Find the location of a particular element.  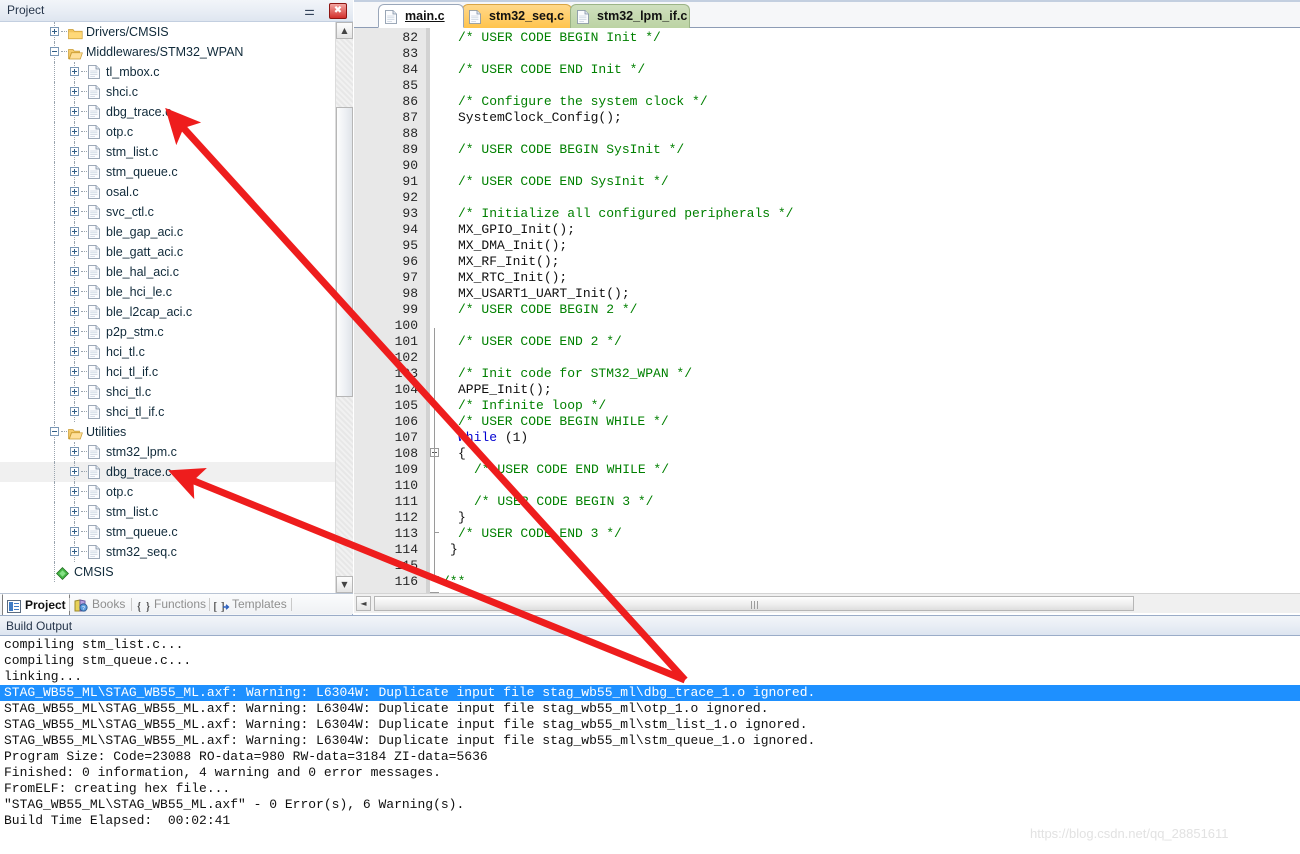

tree-item-hci-tl-c: hci_tl.c is located at coordinates (167, 352).